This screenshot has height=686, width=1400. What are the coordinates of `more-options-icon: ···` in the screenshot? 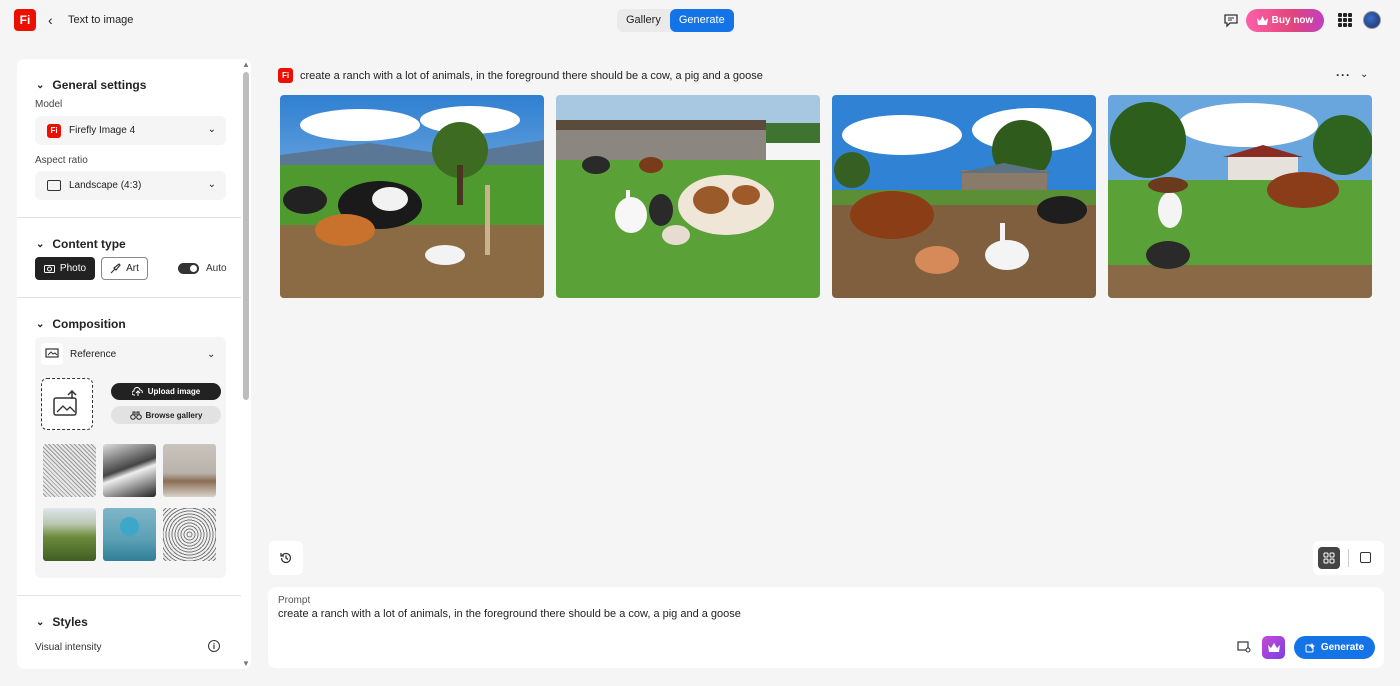 It's located at (1343, 75).